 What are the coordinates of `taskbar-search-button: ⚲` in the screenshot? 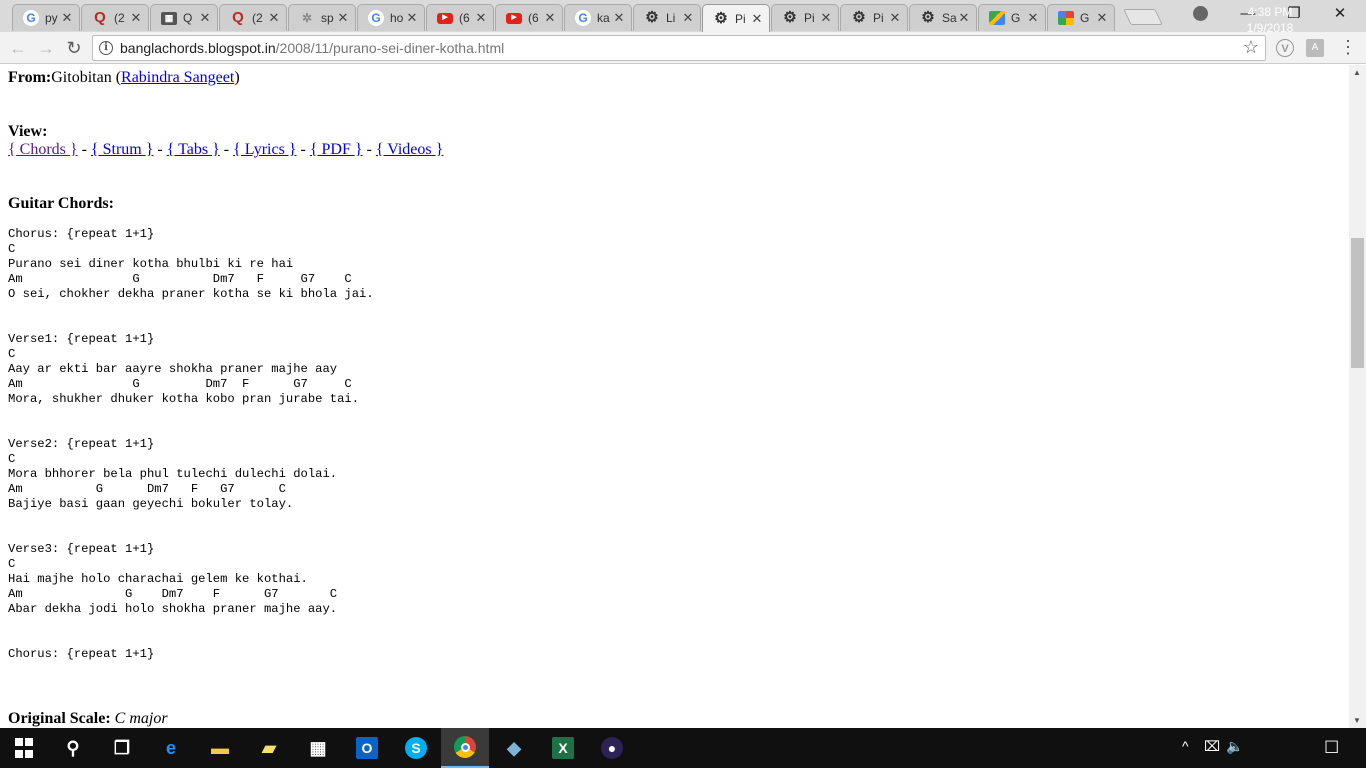 It's located at (73, 748).